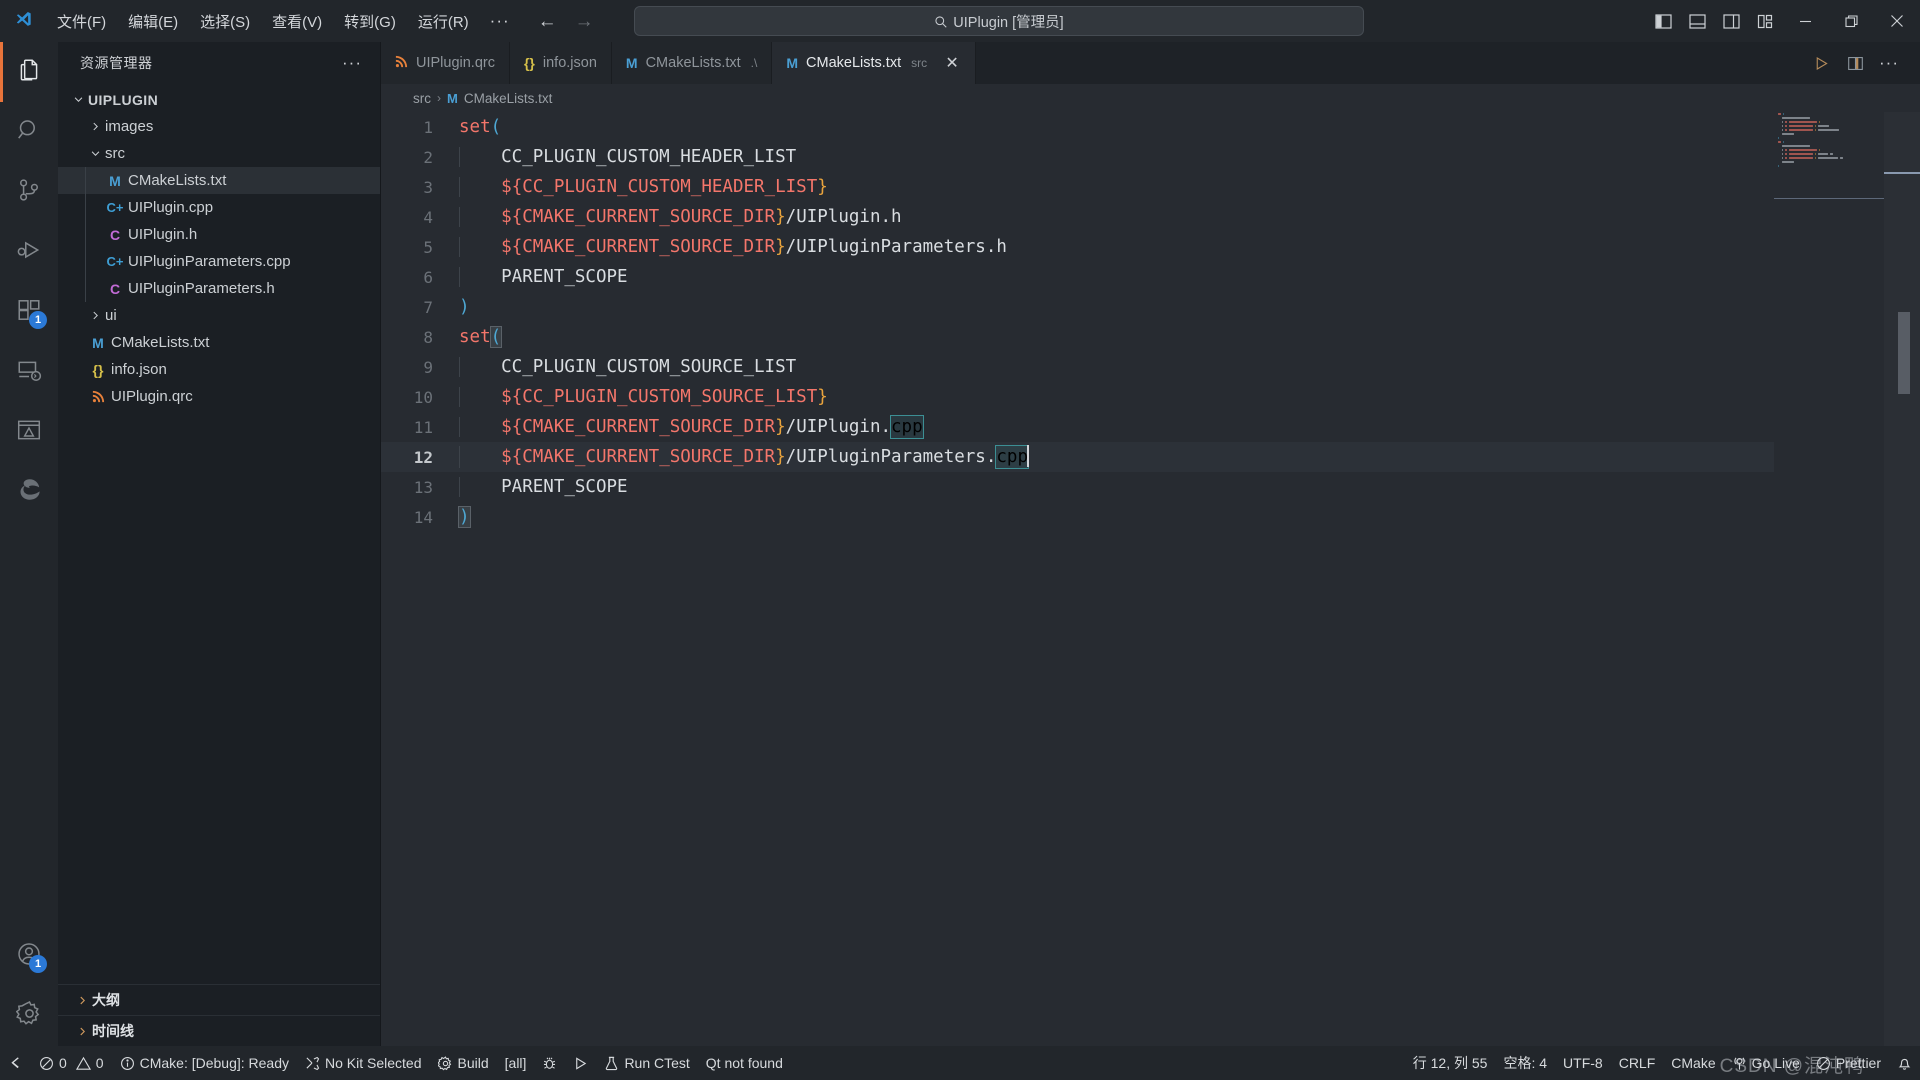  I want to click on status-build: Build, so click(463, 1063).